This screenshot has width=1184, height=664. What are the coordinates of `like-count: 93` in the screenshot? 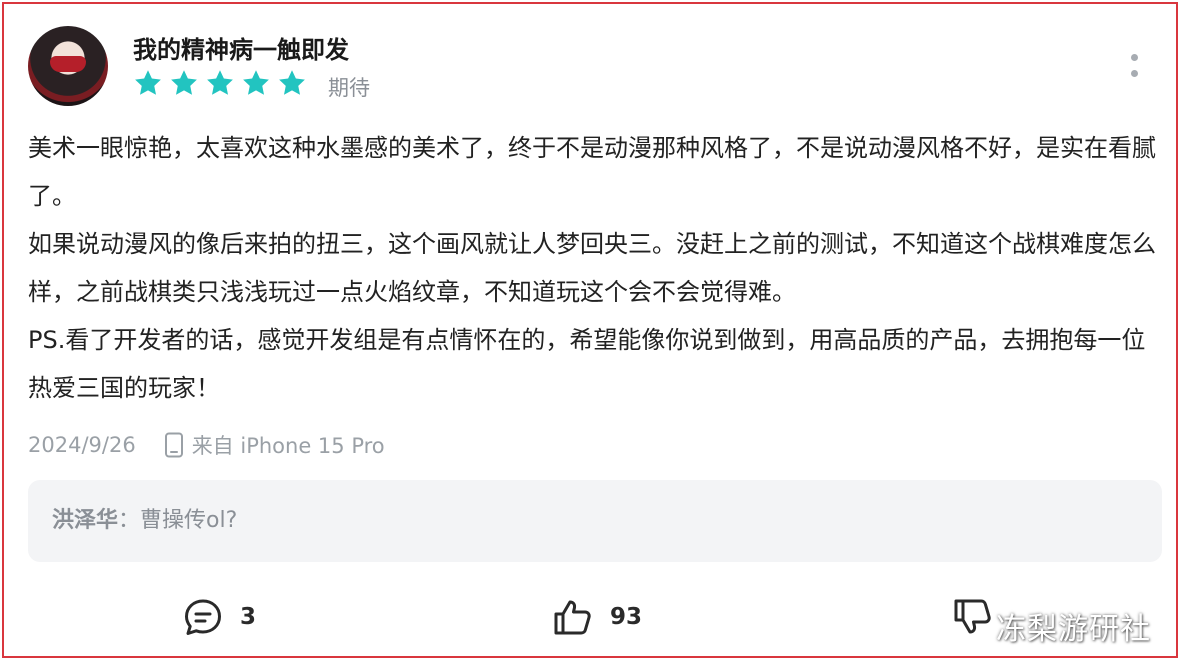 It's located at (626, 617).